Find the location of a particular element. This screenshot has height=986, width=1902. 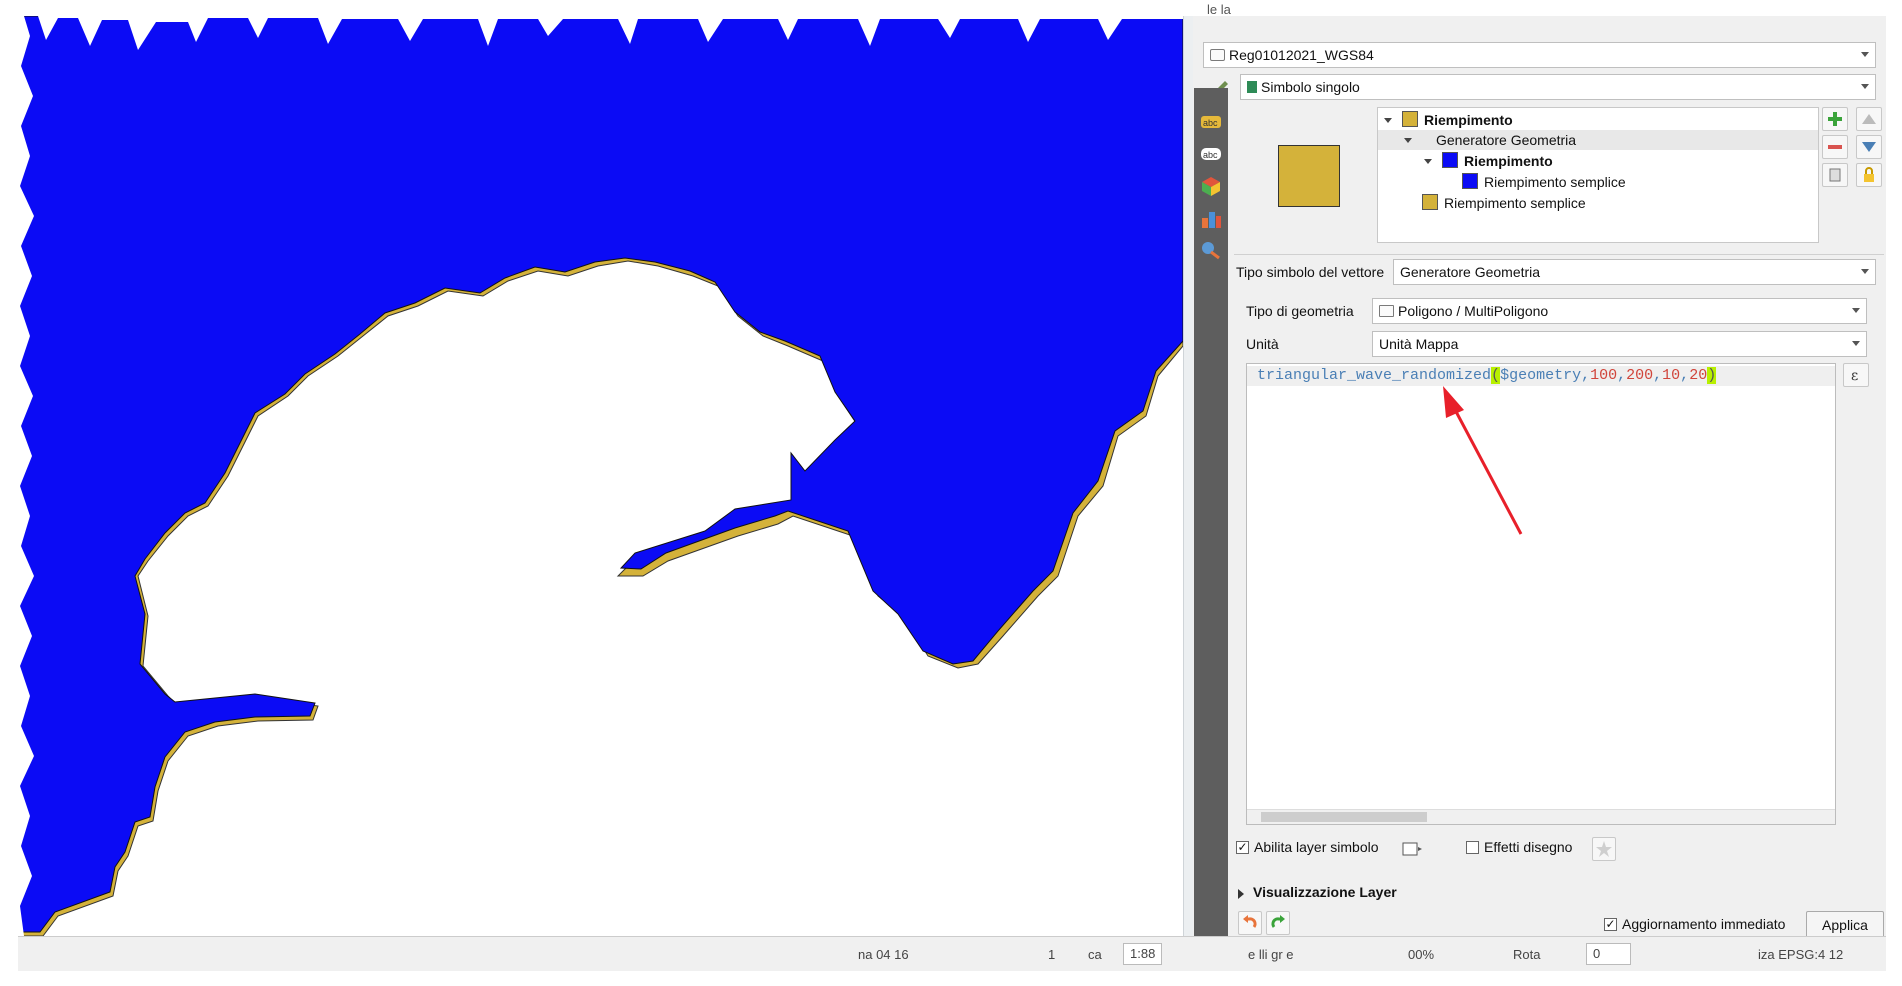

tree-row-gold-simple-fill: Riempimento semplice is located at coordinates (1504, 203).